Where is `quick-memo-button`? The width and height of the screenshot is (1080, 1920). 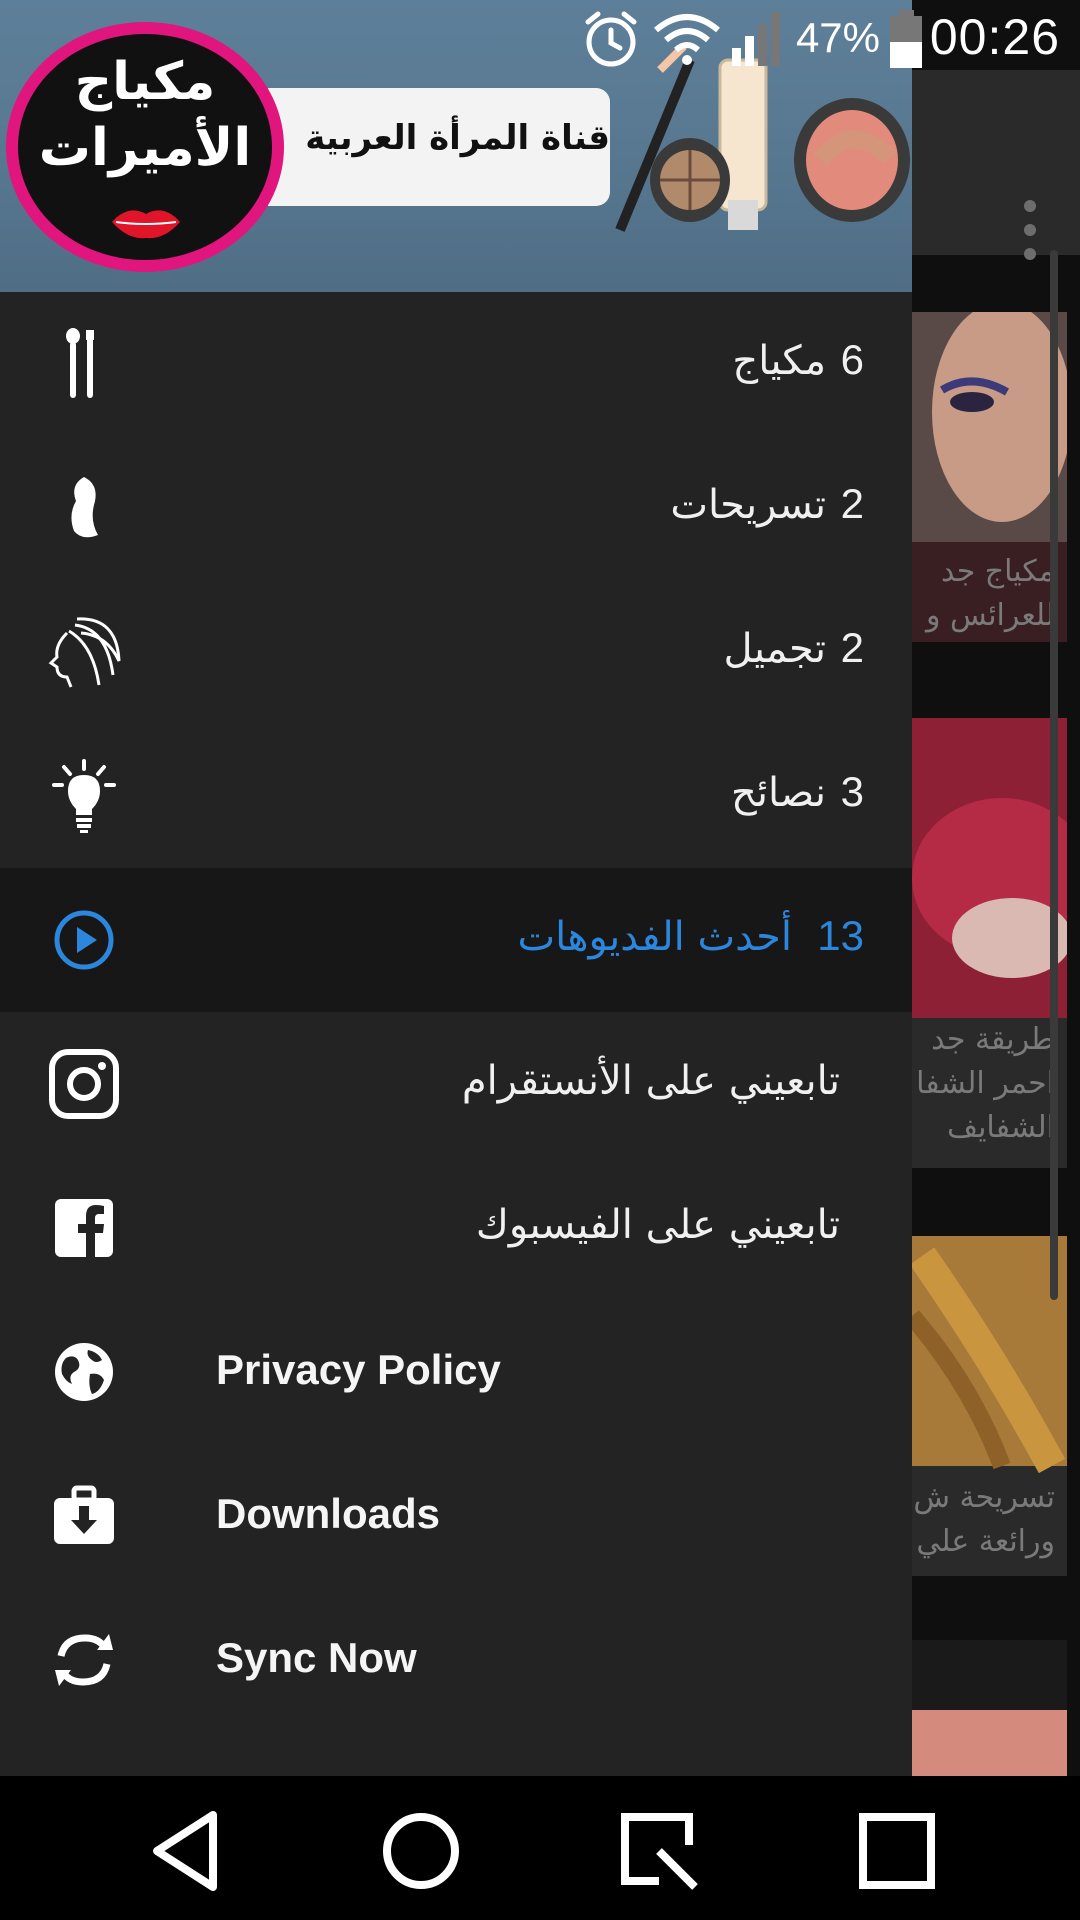
quick-memo-button is located at coordinates (659, 1851).